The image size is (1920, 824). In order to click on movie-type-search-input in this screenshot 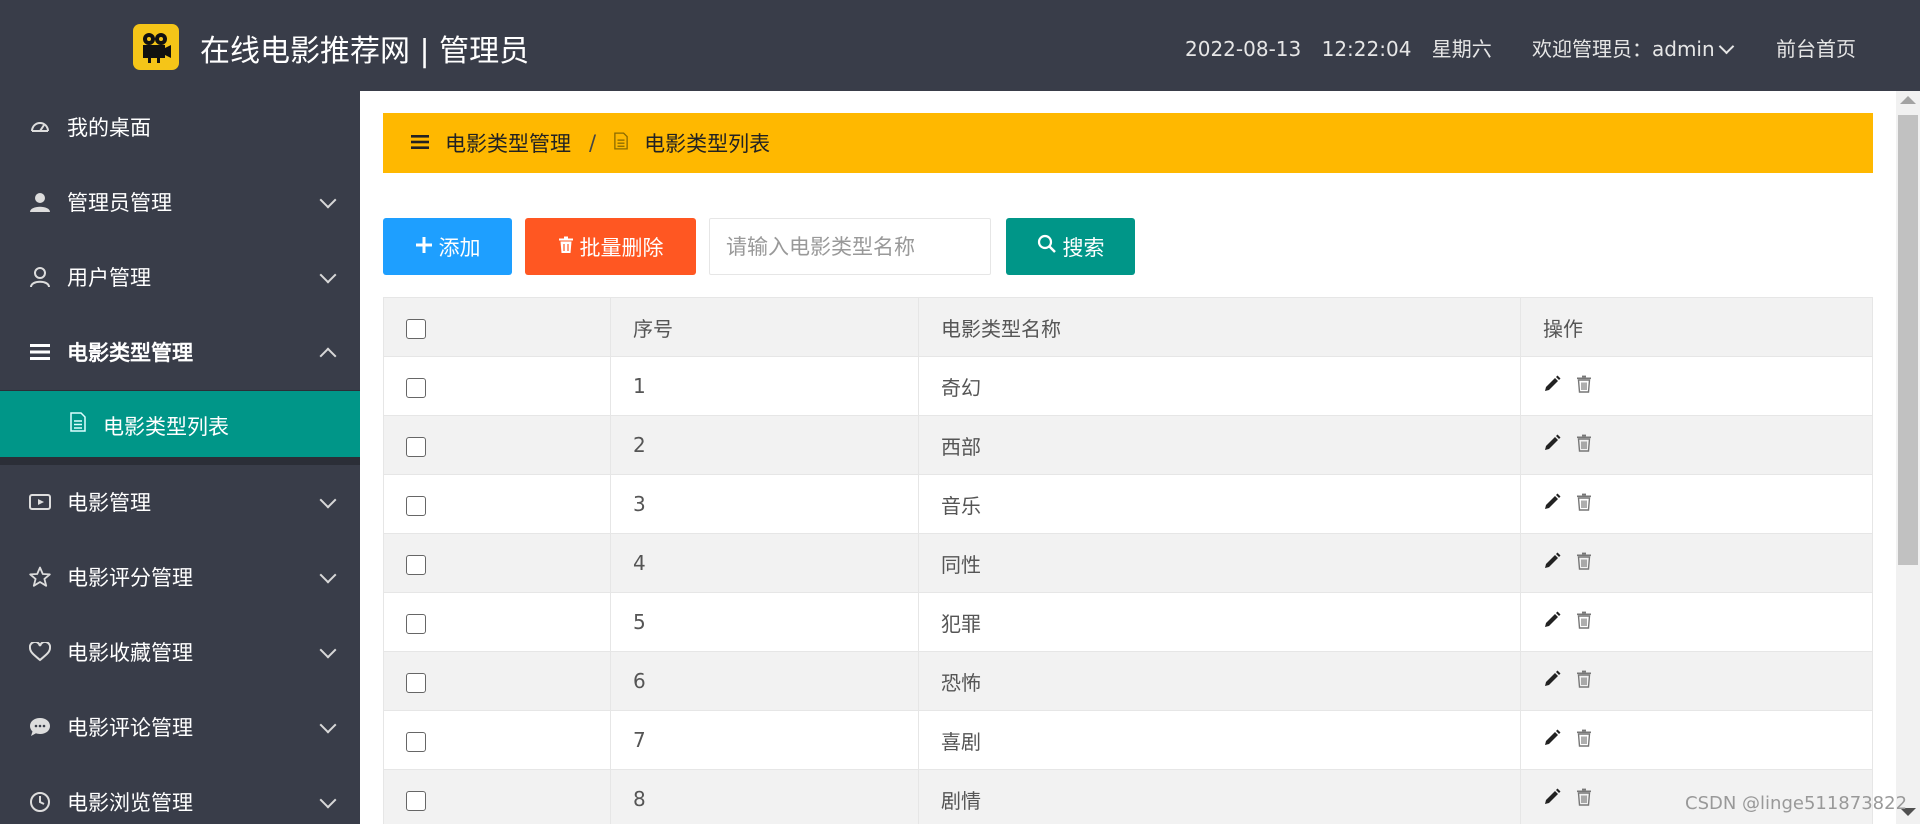, I will do `click(850, 246)`.